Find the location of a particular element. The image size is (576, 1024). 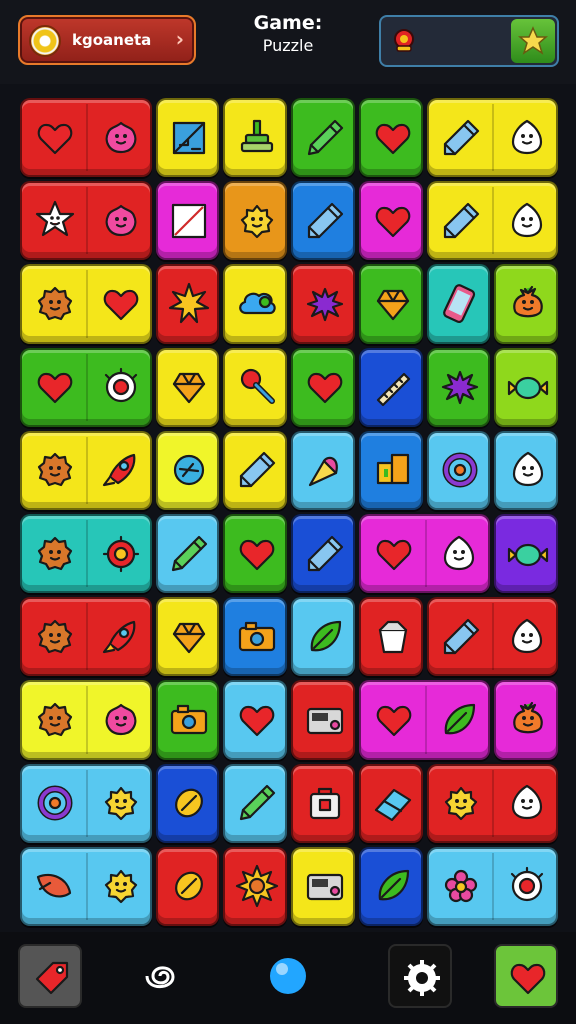

cookie-face-icon is located at coordinates (54, 636).